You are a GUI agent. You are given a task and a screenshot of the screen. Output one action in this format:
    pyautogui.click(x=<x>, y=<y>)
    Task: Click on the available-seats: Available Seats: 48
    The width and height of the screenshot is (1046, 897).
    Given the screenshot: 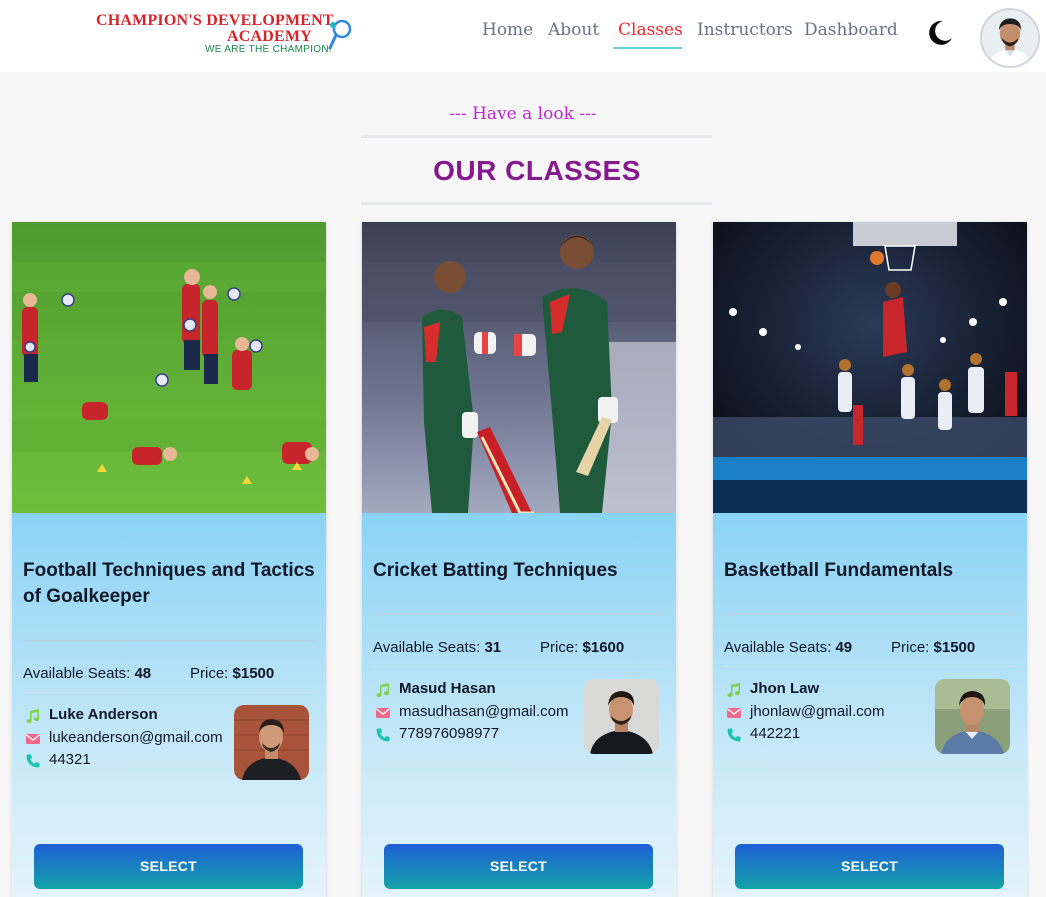 What is the action you would take?
    pyautogui.click(x=87, y=673)
    